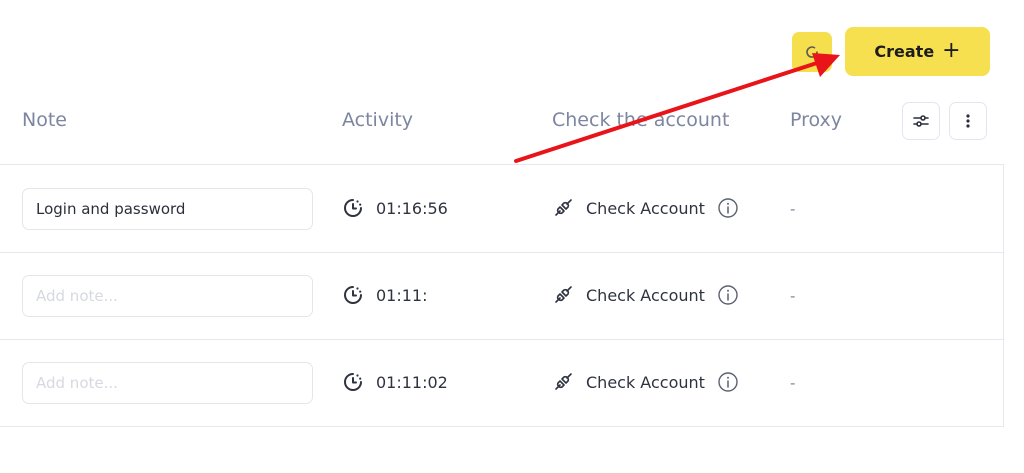 This screenshot has width=1024, height=473. I want to click on activity-time: 01:16:56, so click(412, 208).